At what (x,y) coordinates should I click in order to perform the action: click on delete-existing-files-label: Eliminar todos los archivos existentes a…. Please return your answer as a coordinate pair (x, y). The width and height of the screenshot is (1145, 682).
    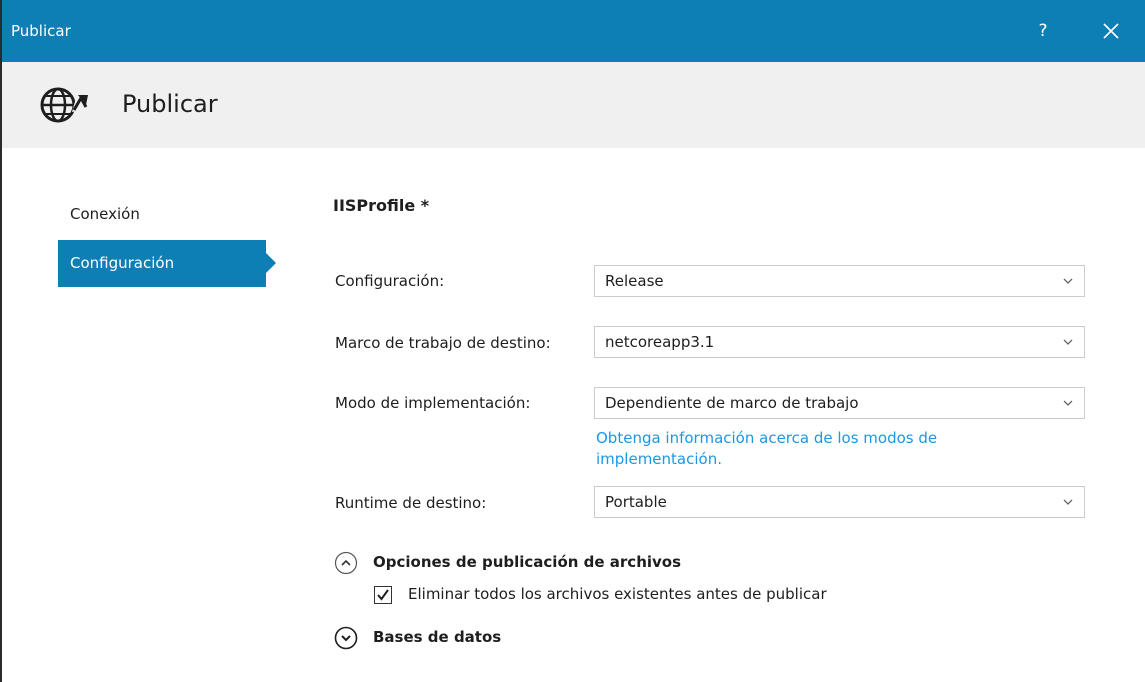
    Looking at the image, I should click on (617, 594).